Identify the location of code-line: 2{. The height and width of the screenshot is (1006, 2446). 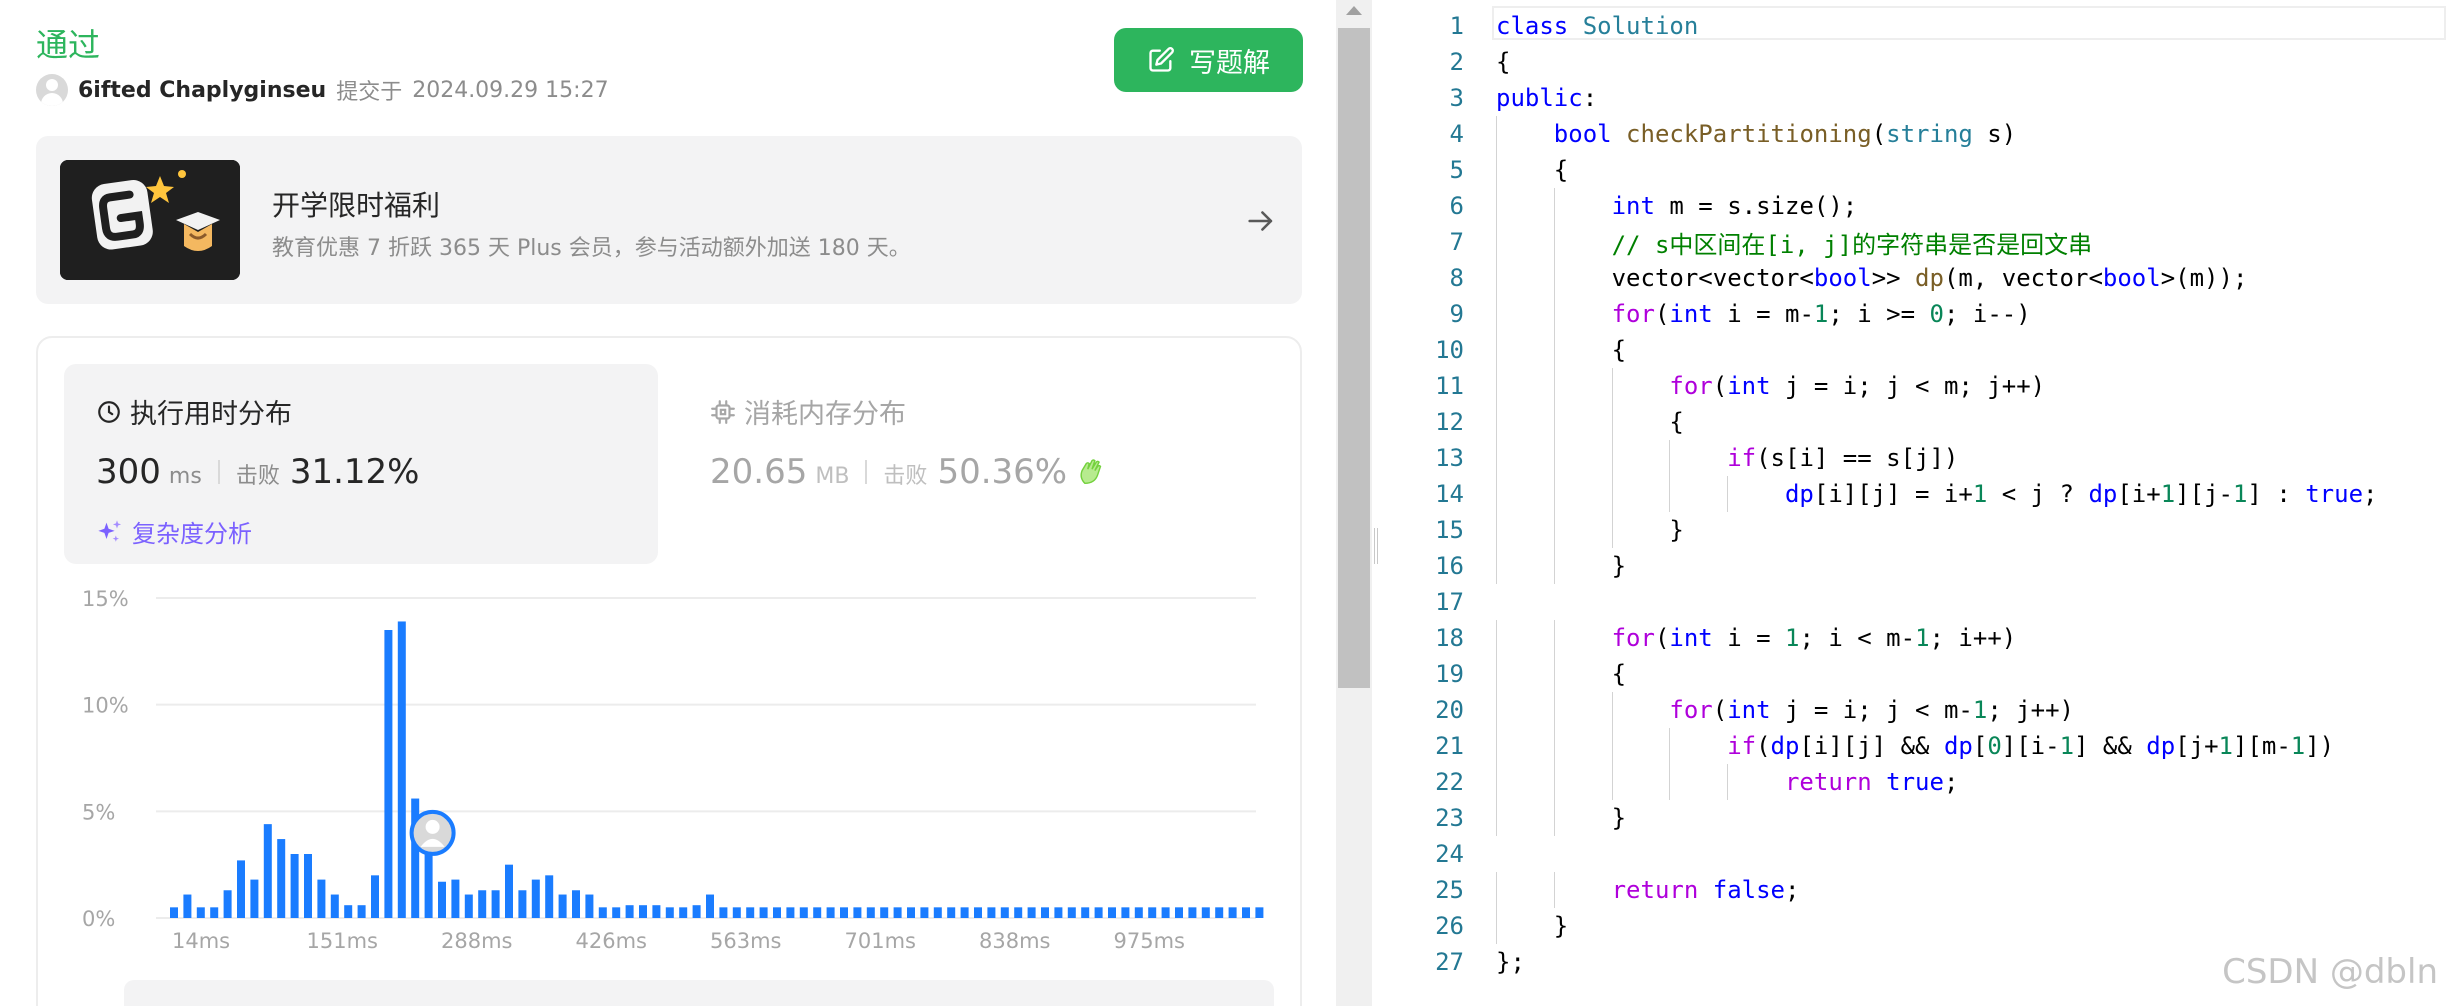
(1915, 62).